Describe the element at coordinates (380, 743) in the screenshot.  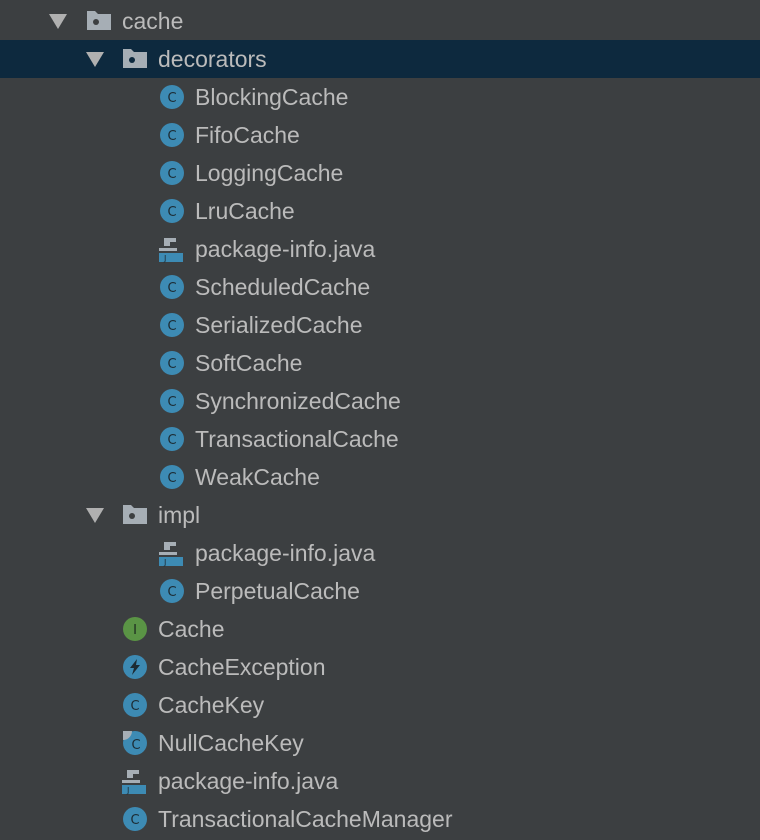
I see `tree-node-class: C NullCacheKey` at that location.